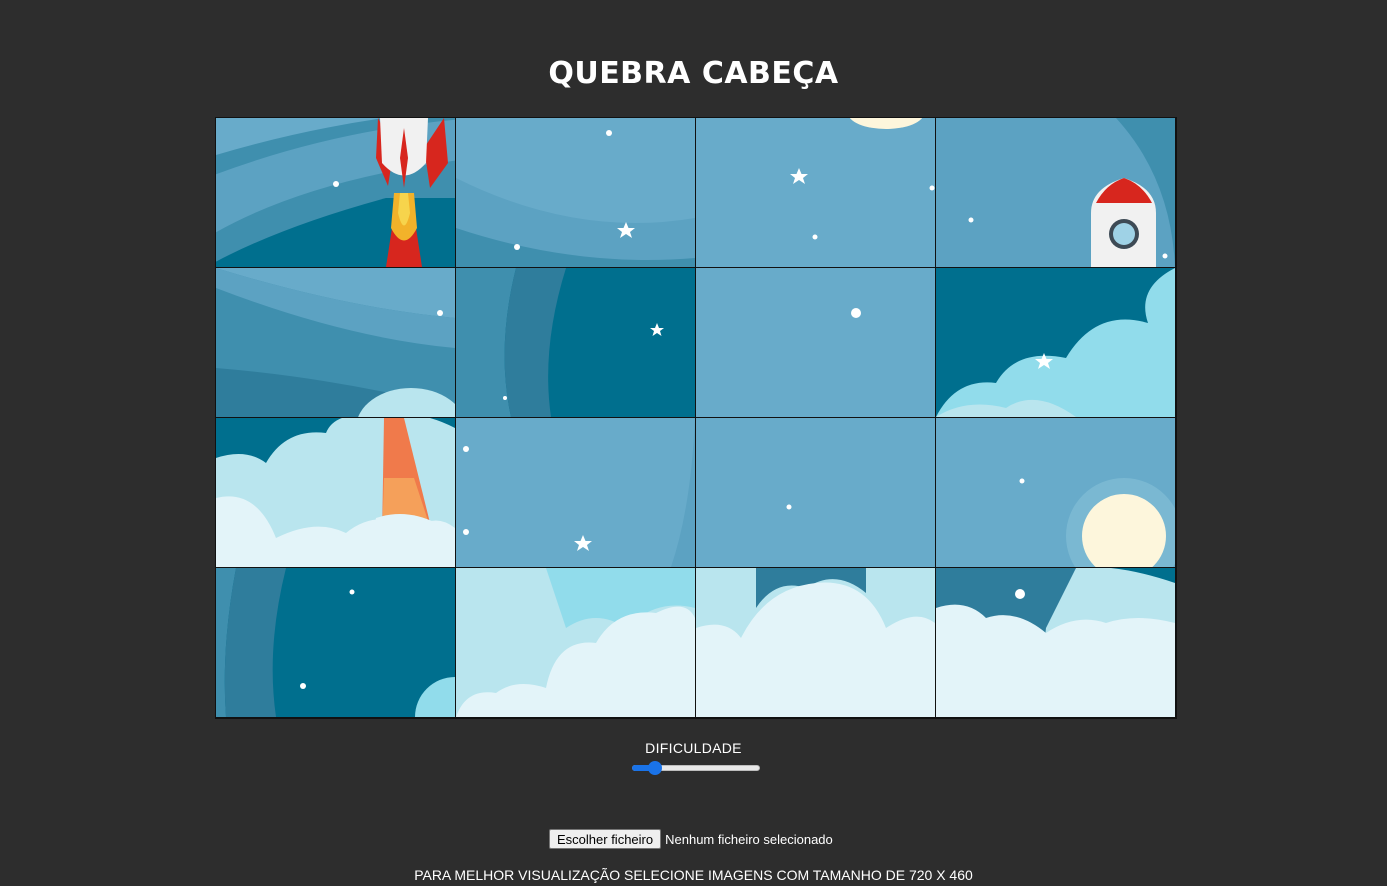  What do you see at coordinates (815, 492) in the screenshot?
I see `tile-sky-dot` at bounding box center [815, 492].